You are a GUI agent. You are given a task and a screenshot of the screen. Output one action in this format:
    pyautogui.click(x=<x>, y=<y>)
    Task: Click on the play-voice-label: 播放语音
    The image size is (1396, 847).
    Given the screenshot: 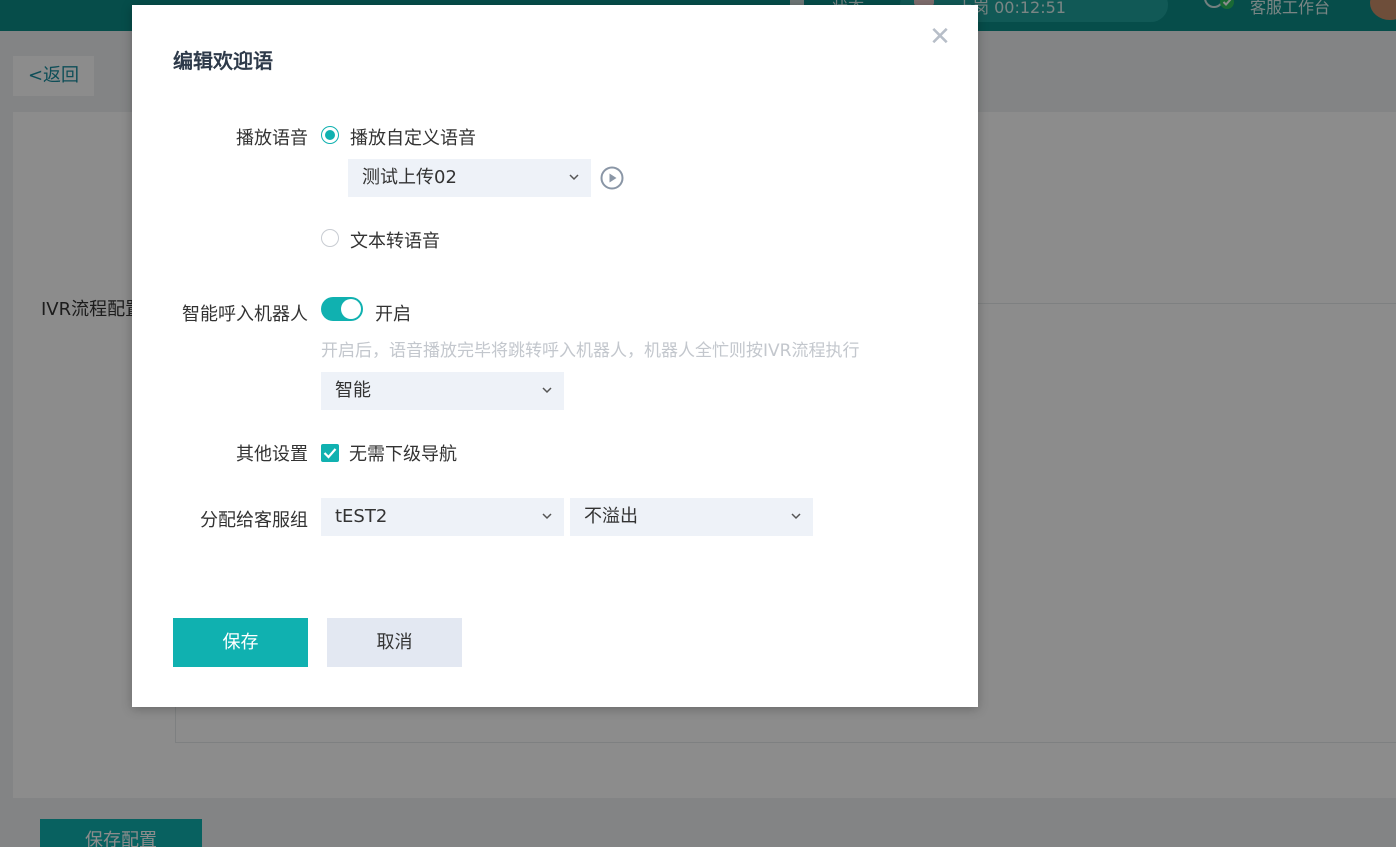 What is the action you would take?
    pyautogui.click(x=272, y=138)
    